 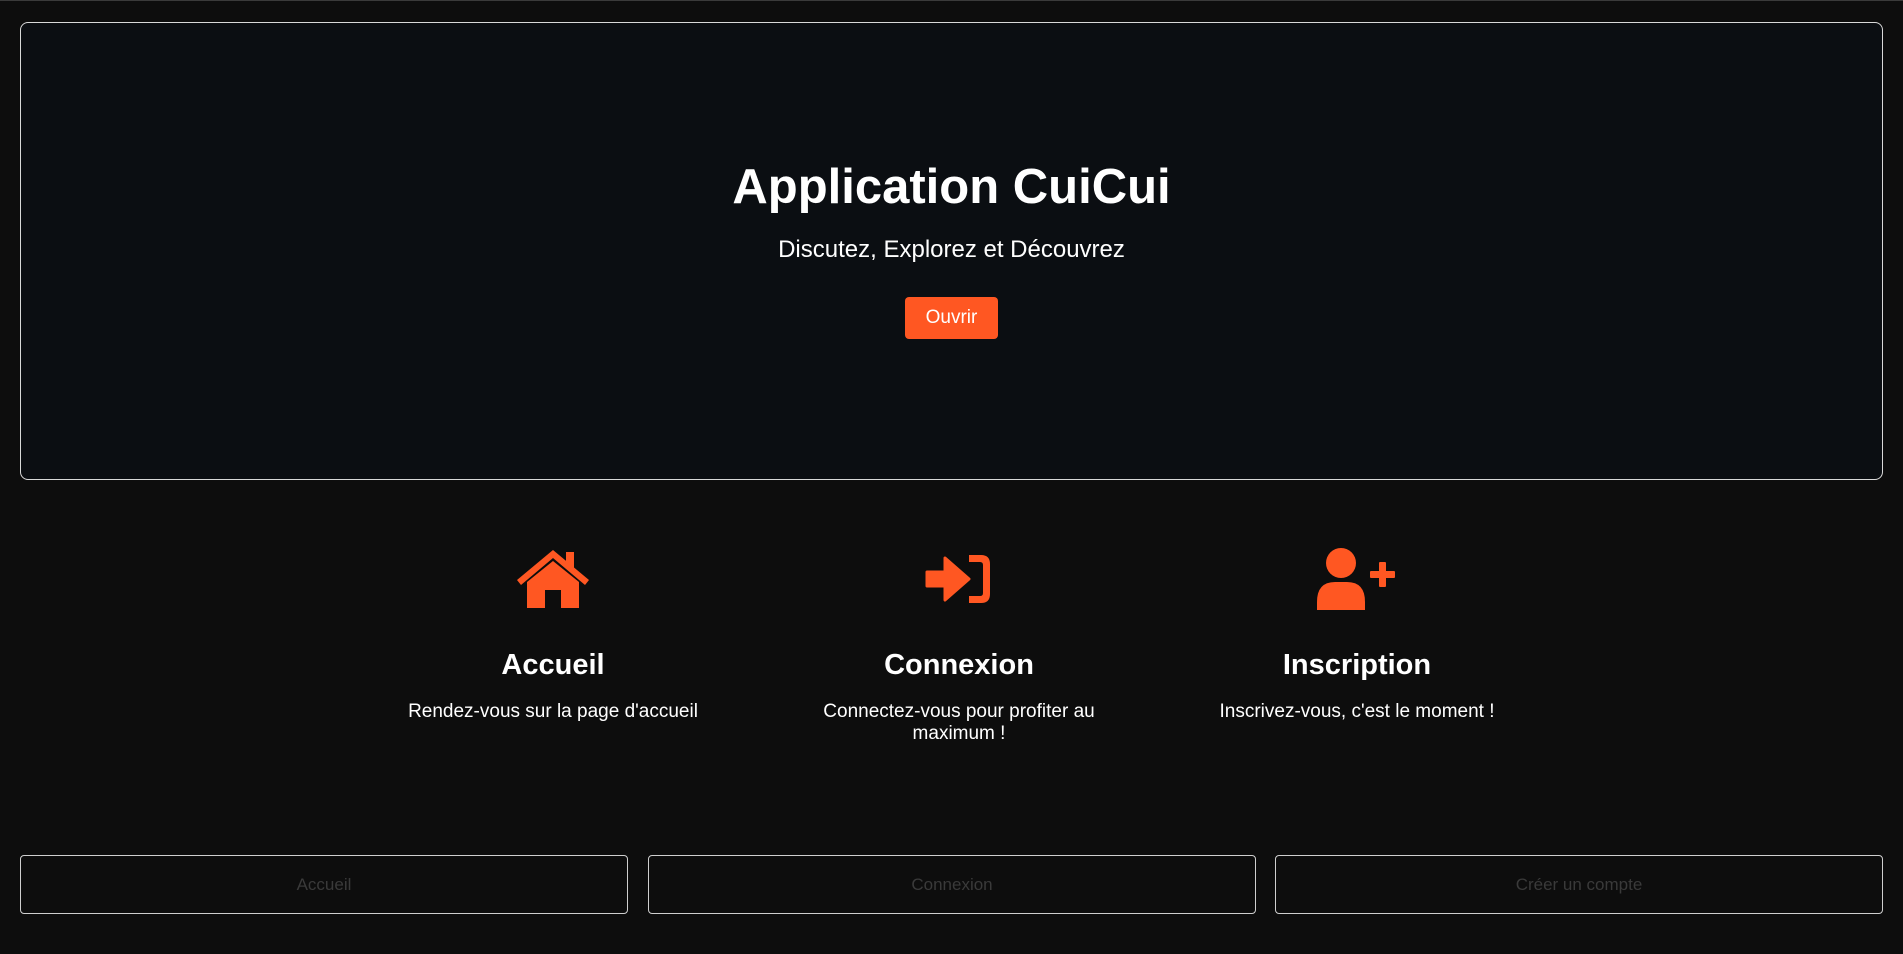 What do you see at coordinates (959, 579) in the screenshot?
I see `sign-in-icon` at bounding box center [959, 579].